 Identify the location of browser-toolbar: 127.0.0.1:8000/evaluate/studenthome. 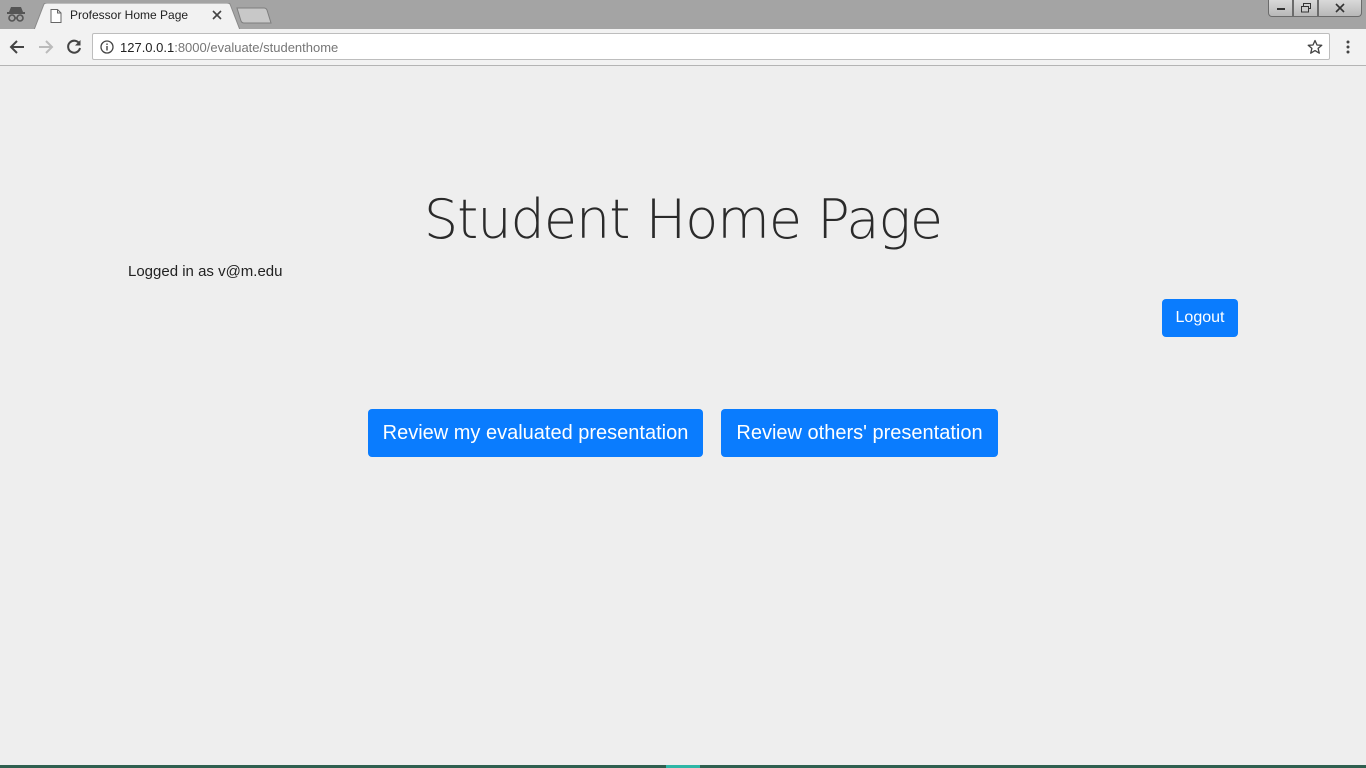
(683, 47).